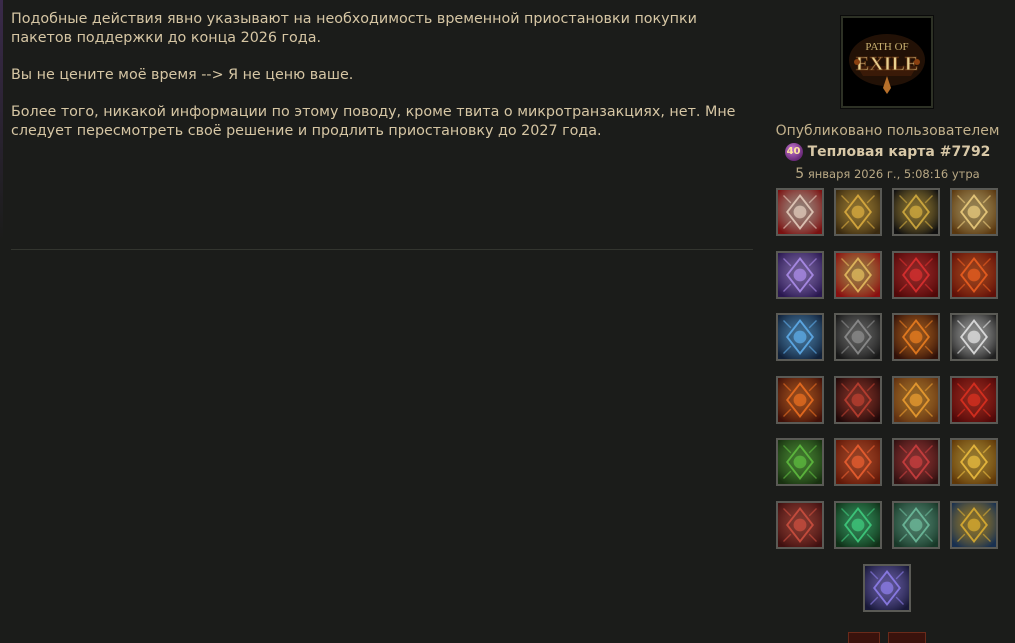 Image resolution: width=1015 pixels, height=643 pixels. I want to click on gold-diamond-badge-icon, so click(916, 212).